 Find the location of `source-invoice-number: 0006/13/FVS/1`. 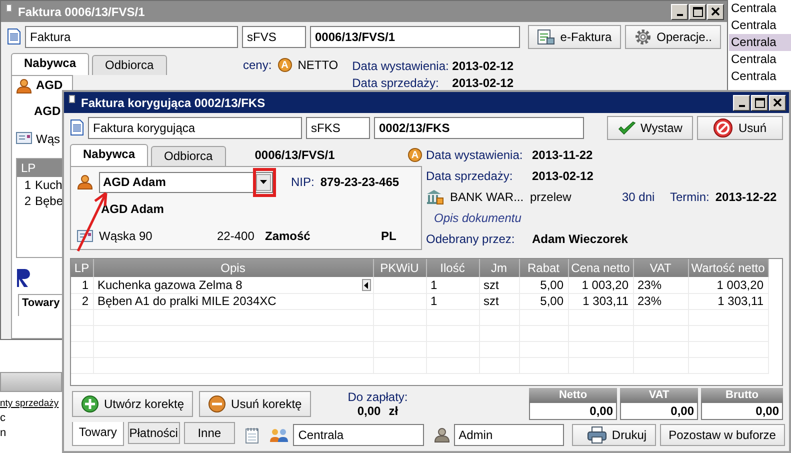

source-invoice-number: 0006/13/FVS/1 is located at coordinates (294, 155).